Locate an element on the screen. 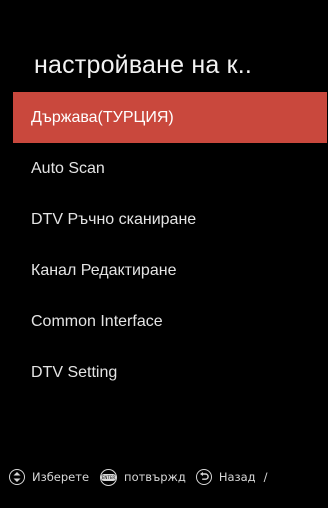  hint-select-label: Изберете is located at coordinates (61, 477).